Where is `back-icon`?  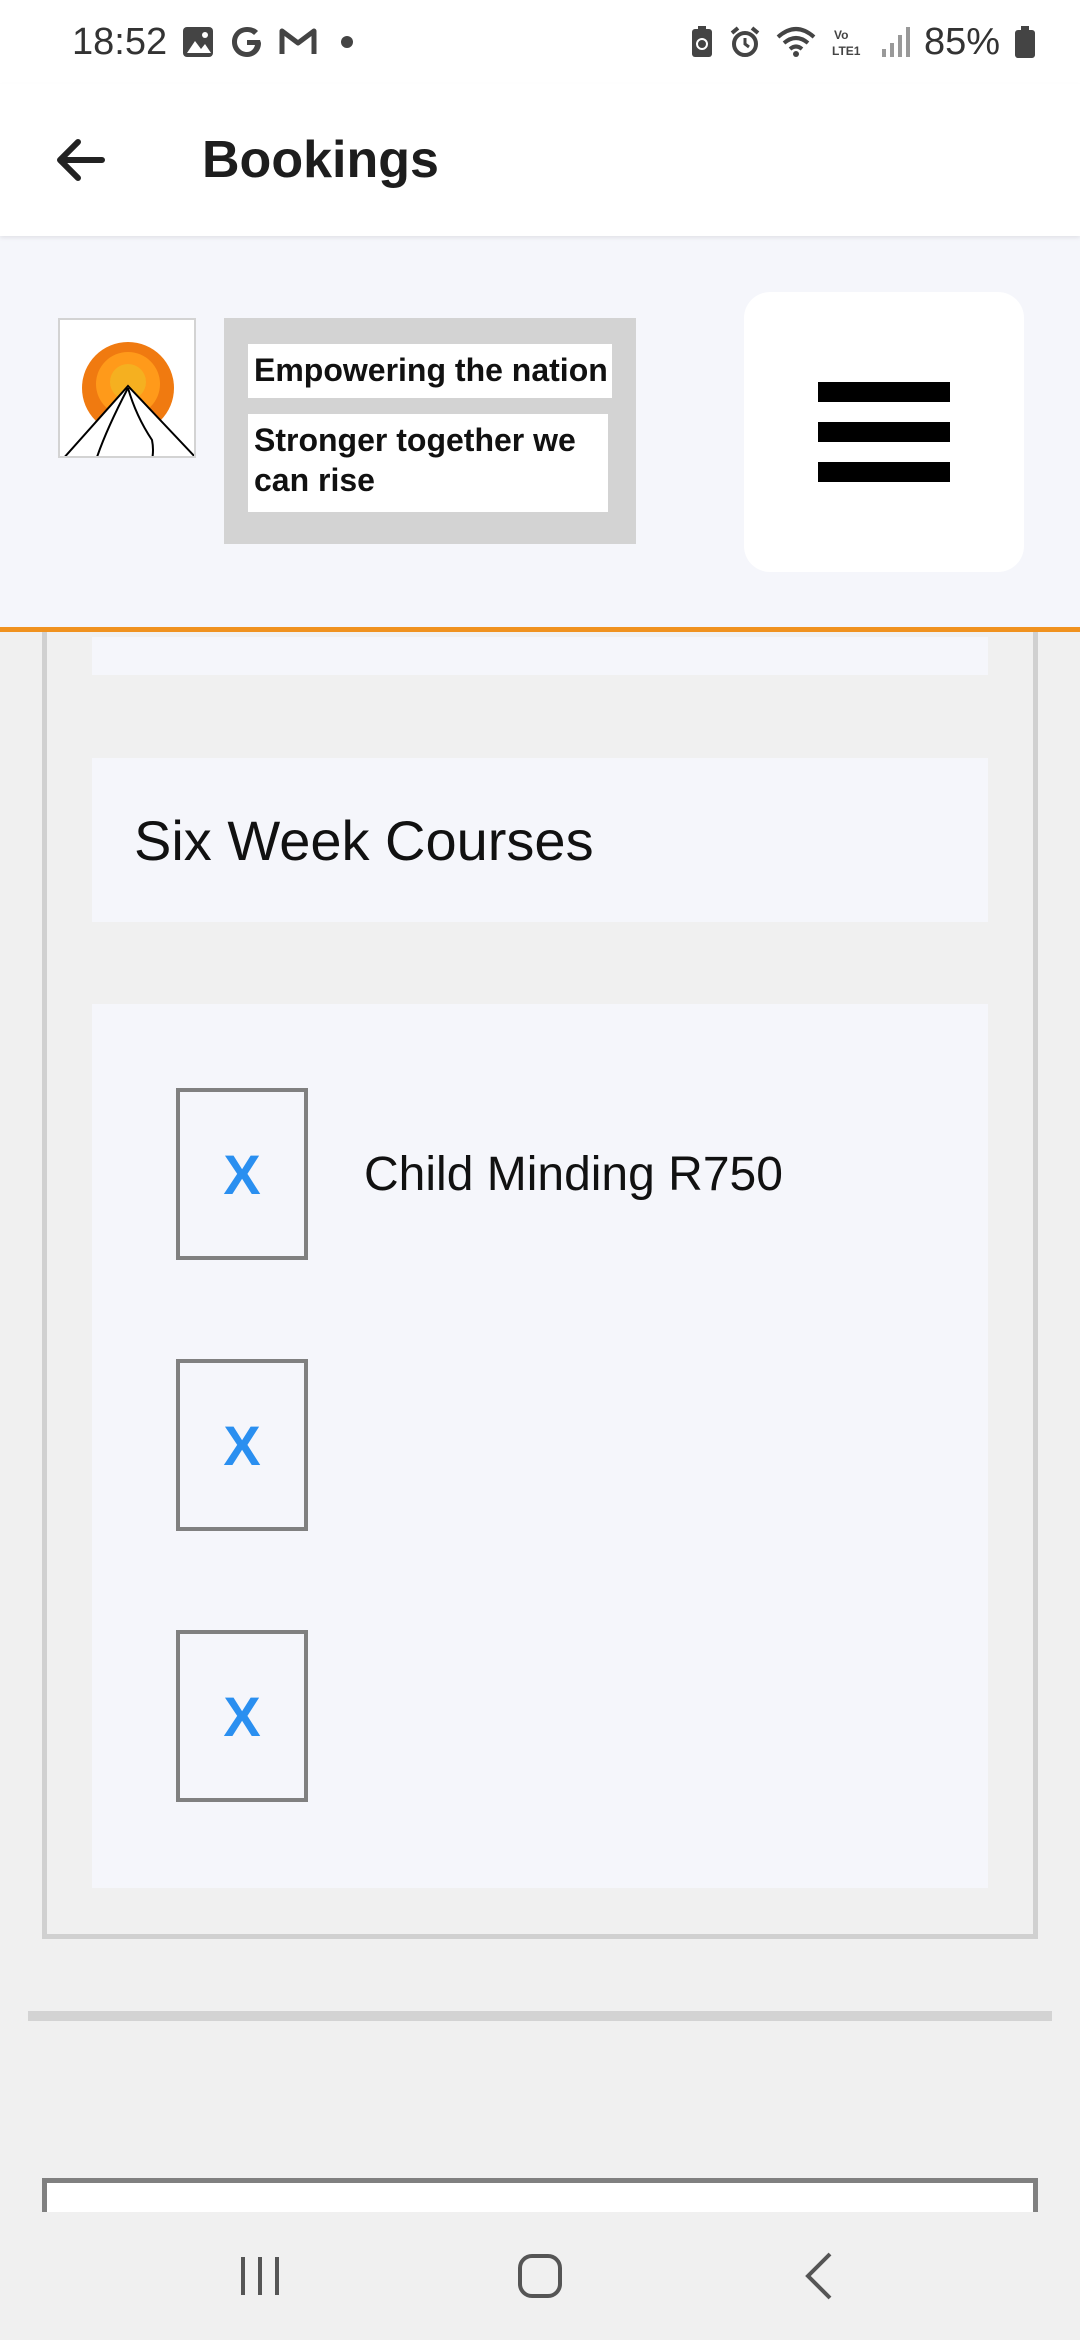
back-icon is located at coordinates (818, 2276).